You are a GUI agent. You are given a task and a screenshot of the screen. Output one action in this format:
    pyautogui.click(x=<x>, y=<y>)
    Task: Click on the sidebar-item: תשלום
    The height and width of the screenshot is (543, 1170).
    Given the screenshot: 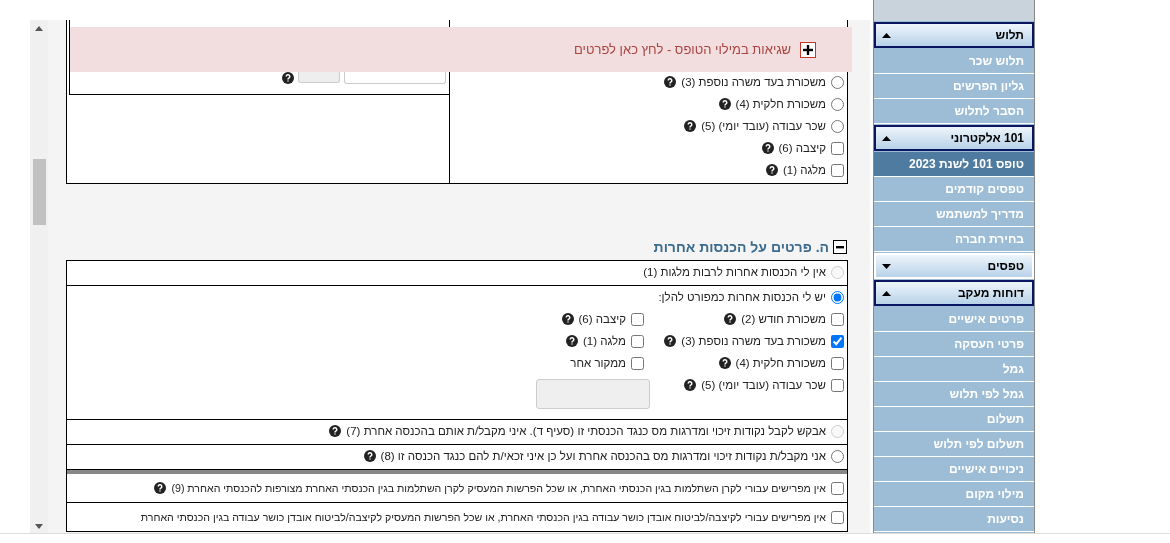 What is the action you would take?
    pyautogui.click(x=954, y=419)
    